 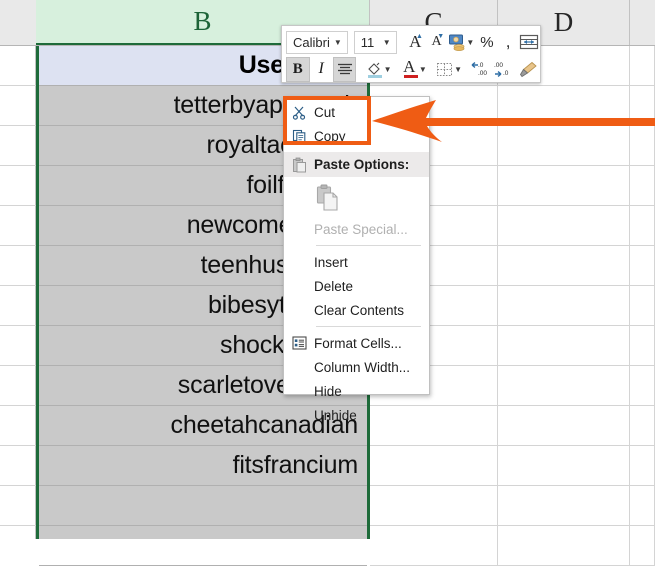 What do you see at coordinates (508, 42) in the screenshot?
I see `comma-style-button: ,` at bounding box center [508, 42].